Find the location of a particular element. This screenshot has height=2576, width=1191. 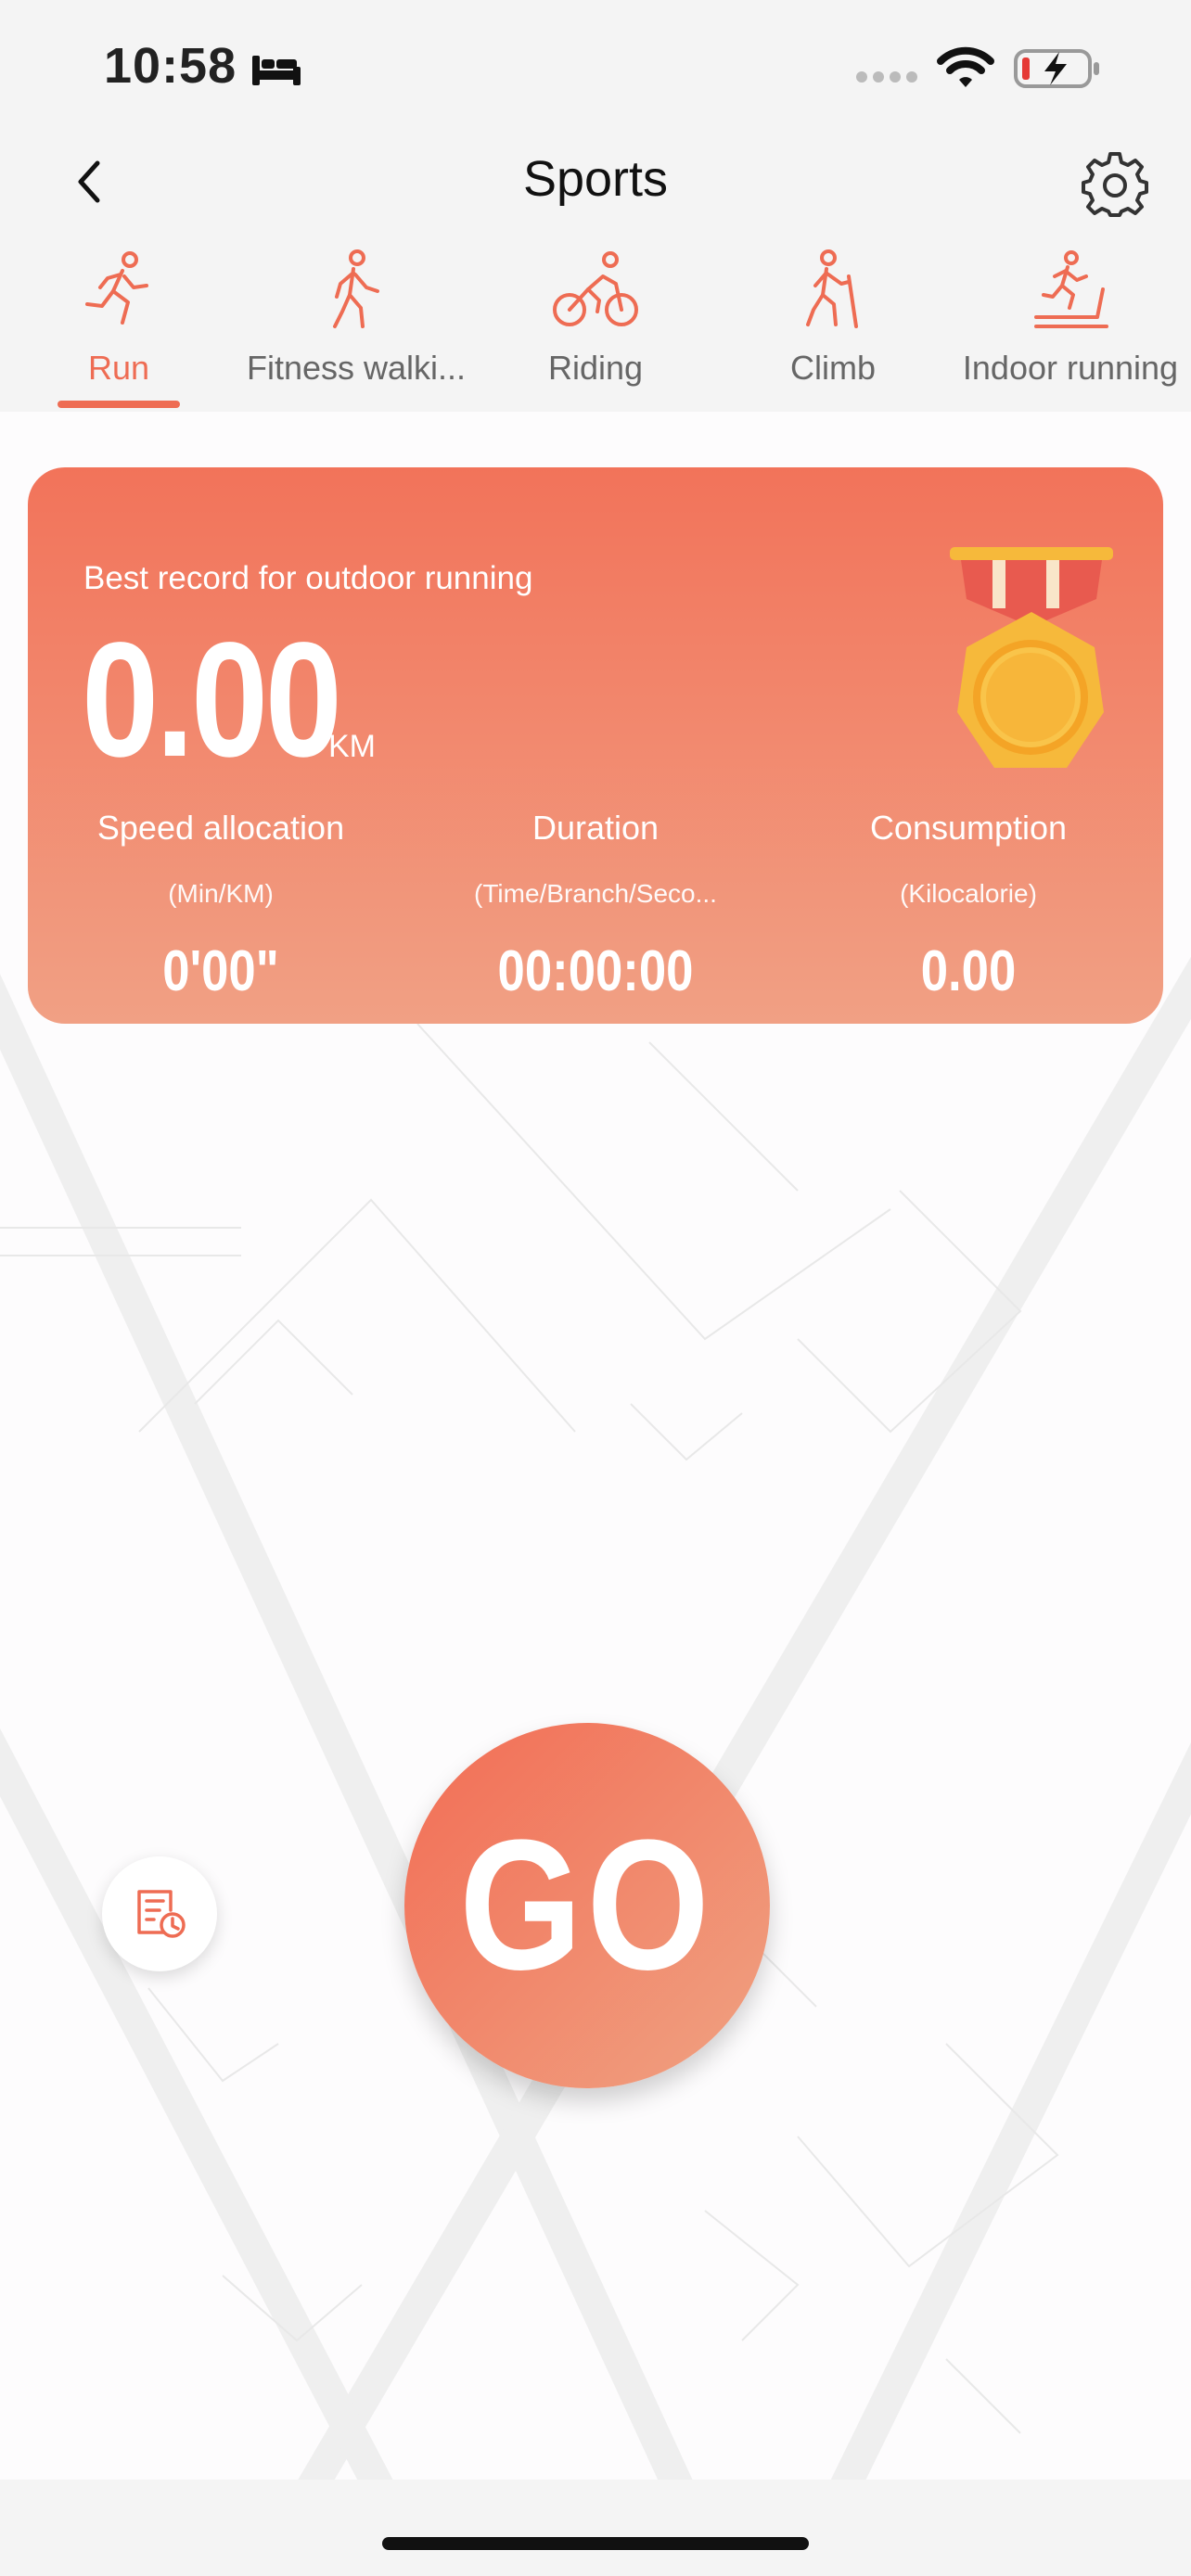

tab-riding: Riding is located at coordinates (595, 313).